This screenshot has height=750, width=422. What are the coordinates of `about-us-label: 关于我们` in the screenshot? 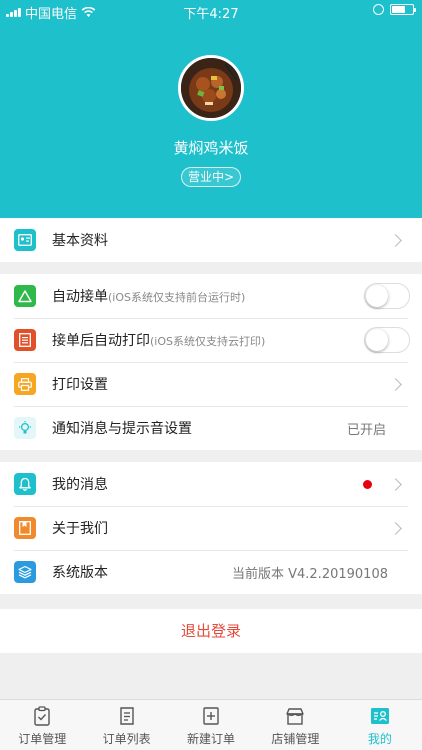 It's located at (80, 529).